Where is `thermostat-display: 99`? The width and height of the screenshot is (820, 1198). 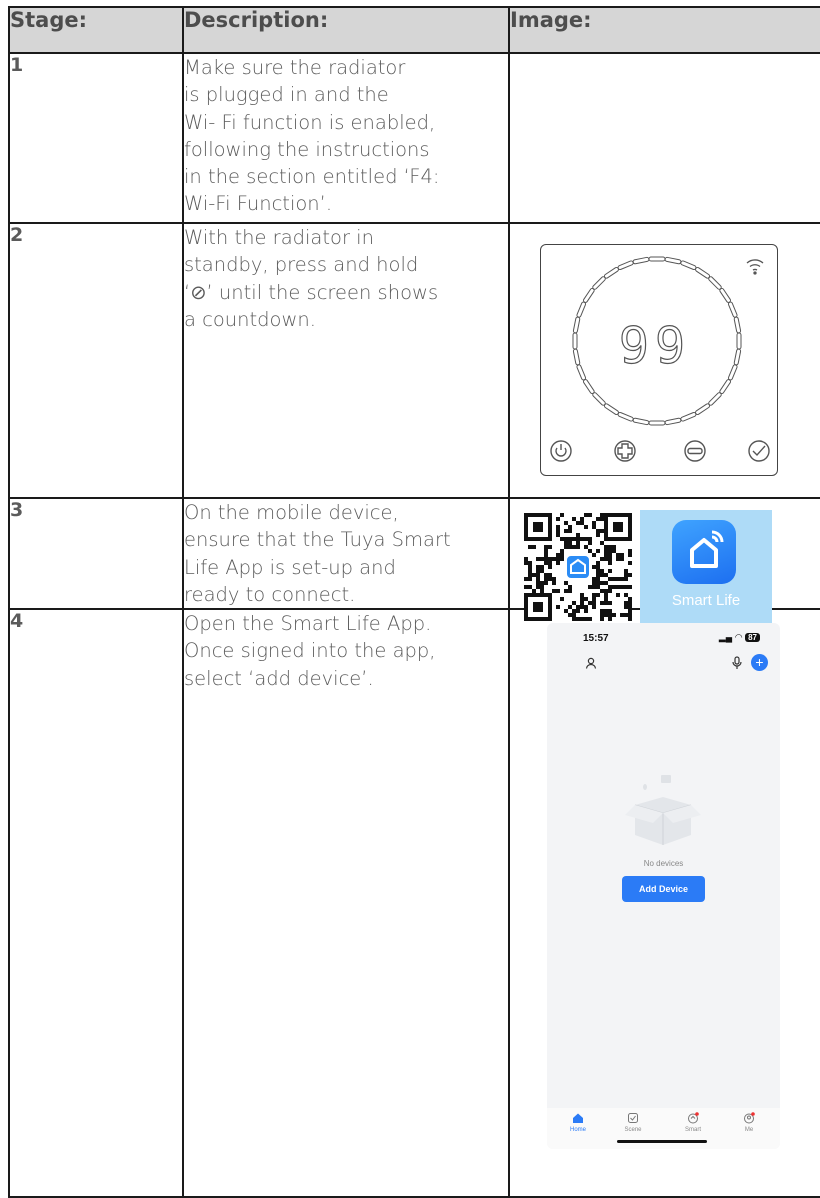 thermostat-display: 99 is located at coordinates (655, 346).